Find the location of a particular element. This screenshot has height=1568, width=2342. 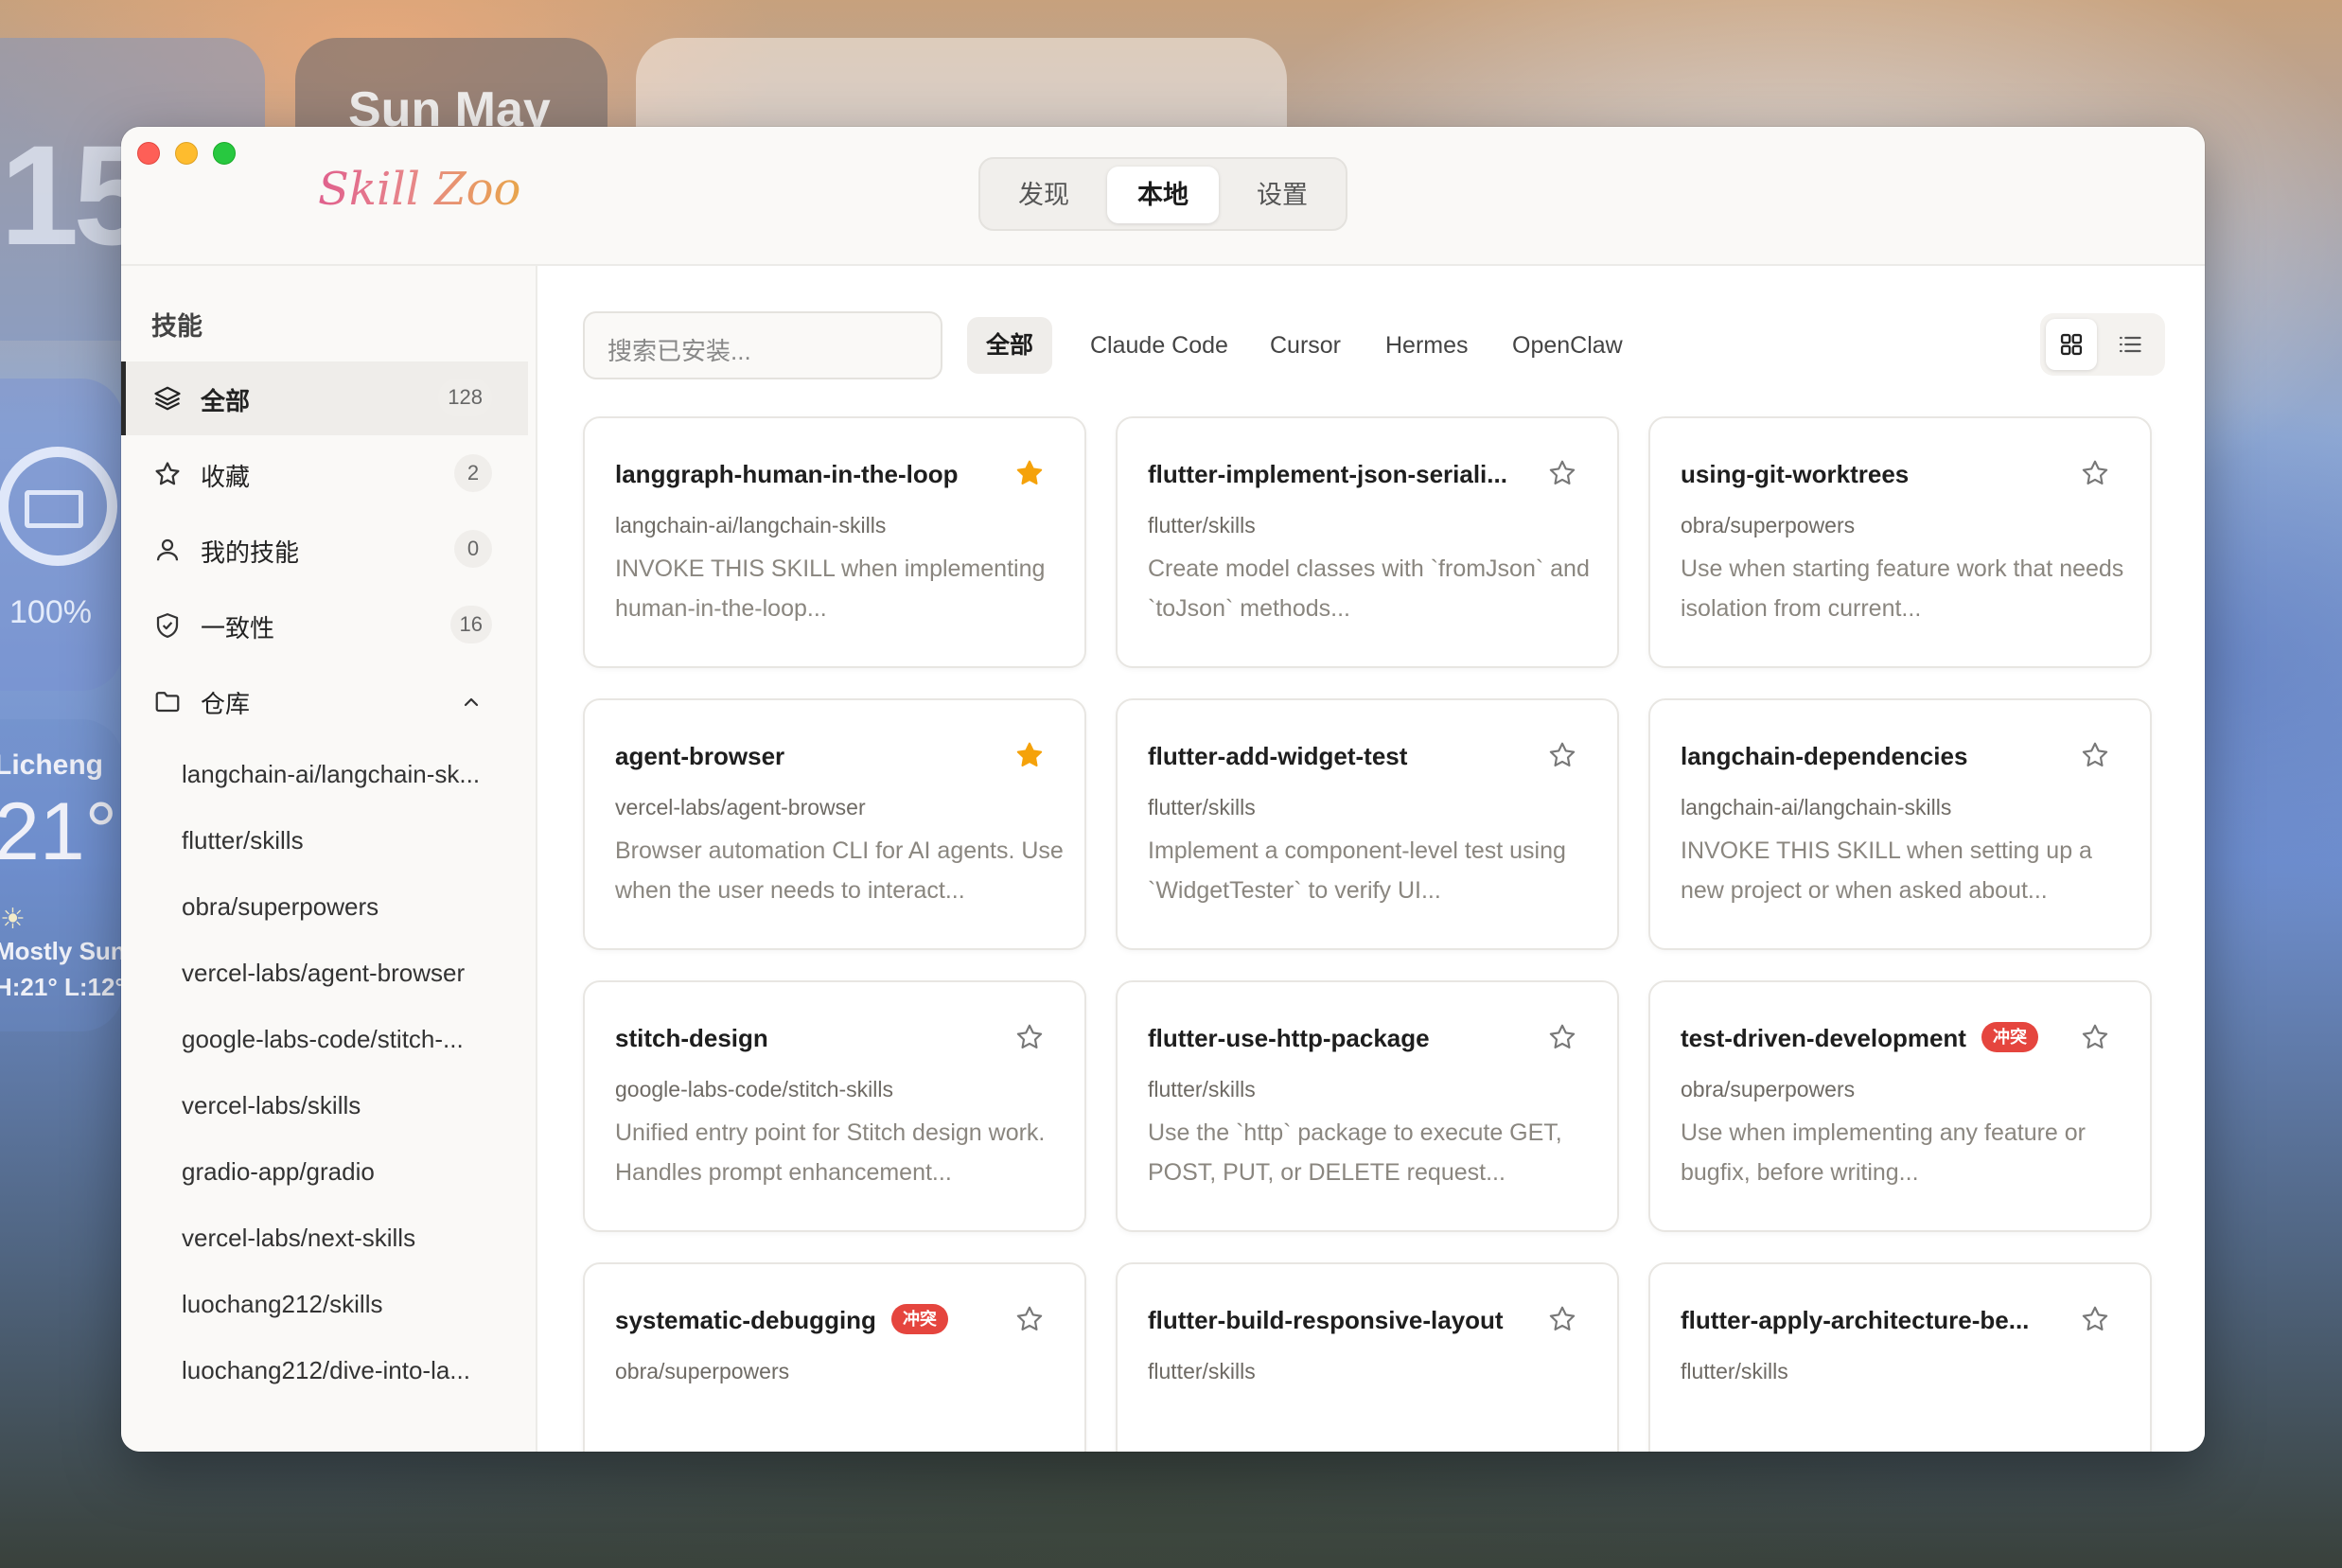

skill-title-text: agent-browser is located at coordinates (700, 756).